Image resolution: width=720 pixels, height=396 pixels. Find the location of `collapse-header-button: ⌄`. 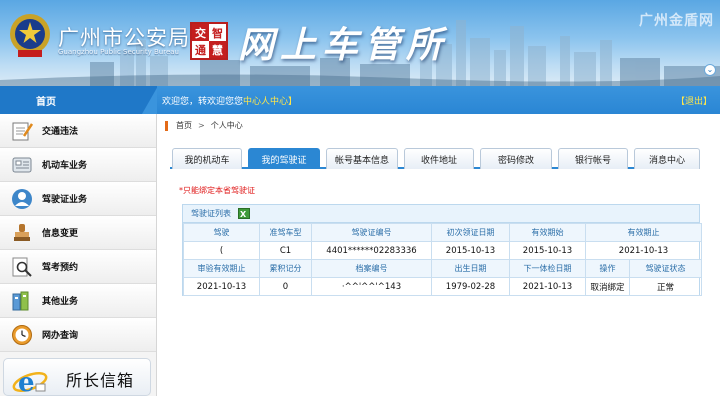

collapse-header-button: ⌄ is located at coordinates (710, 70).